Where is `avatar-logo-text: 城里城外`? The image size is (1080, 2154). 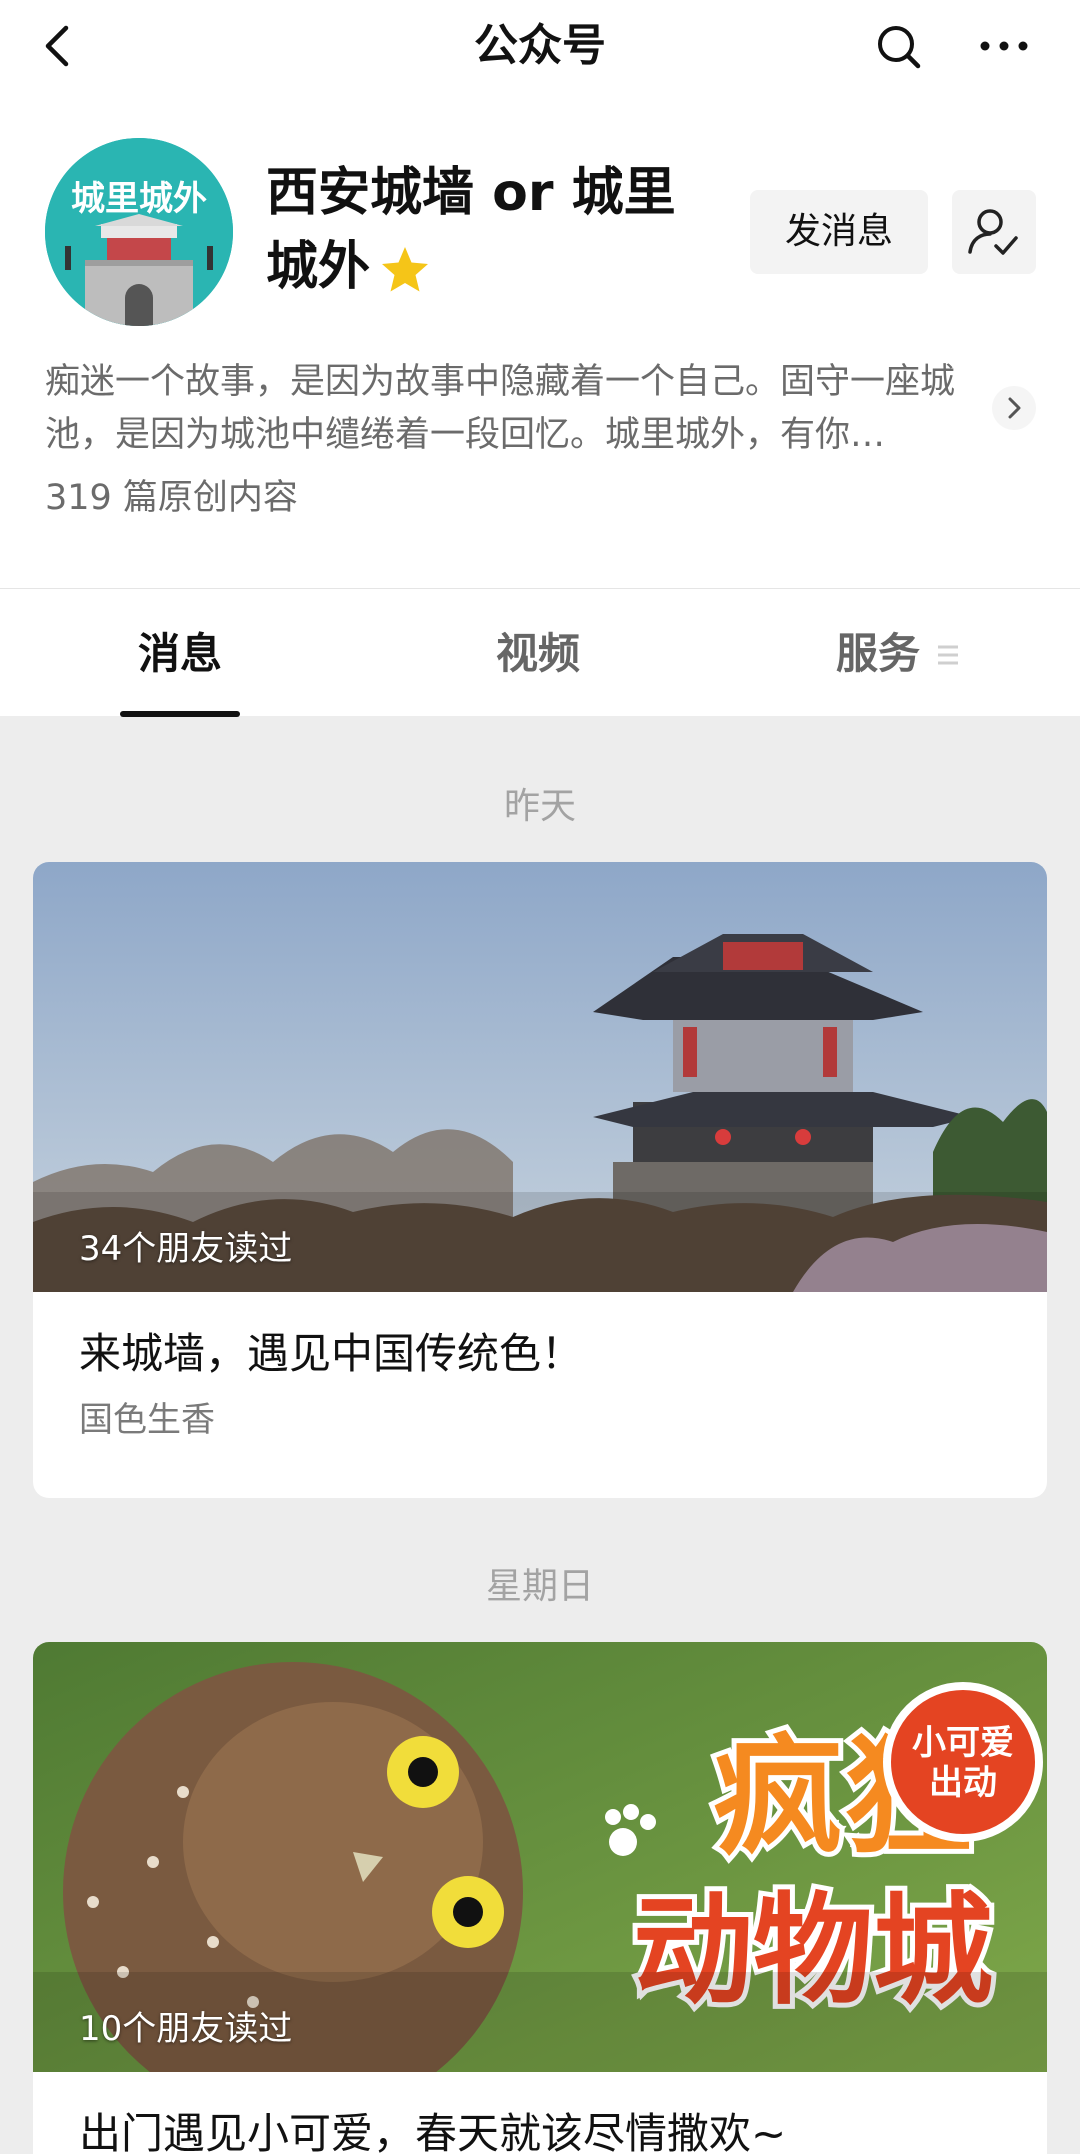 avatar-logo-text: 城里城外 is located at coordinates (139, 199).